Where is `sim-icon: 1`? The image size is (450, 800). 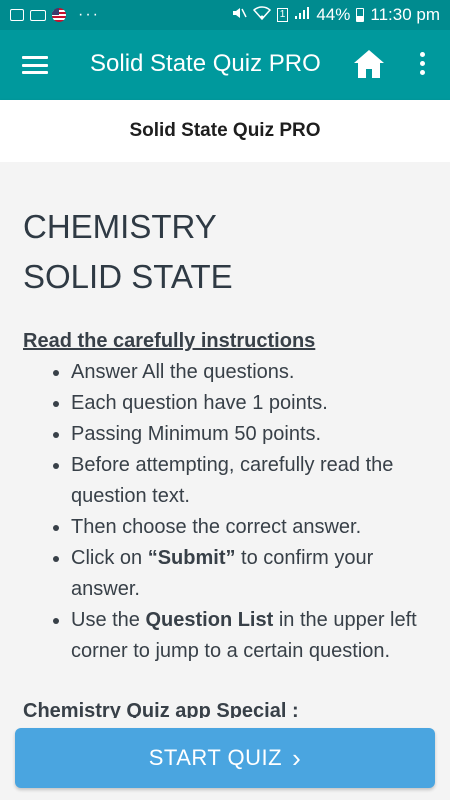 sim-icon: 1 is located at coordinates (282, 15).